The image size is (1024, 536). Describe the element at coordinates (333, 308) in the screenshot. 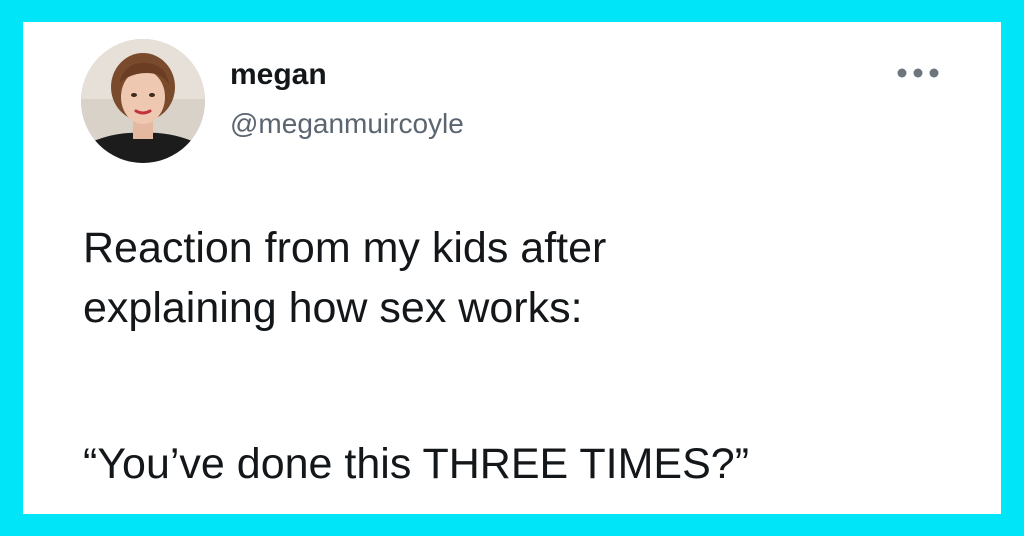

I see `tweet-text-line: explaining how sex works:` at that location.